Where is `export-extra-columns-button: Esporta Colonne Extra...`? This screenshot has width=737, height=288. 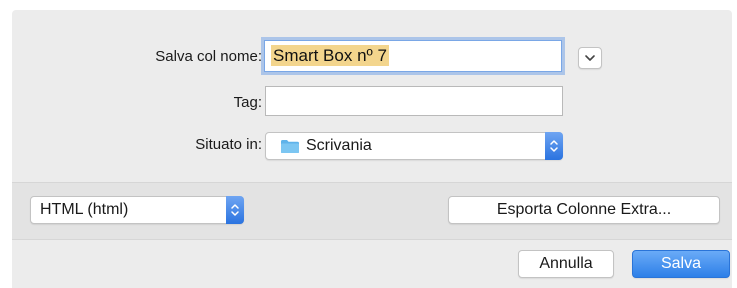 export-extra-columns-button: Esporta Colonne Extra... is located at coordinates (584, 210).